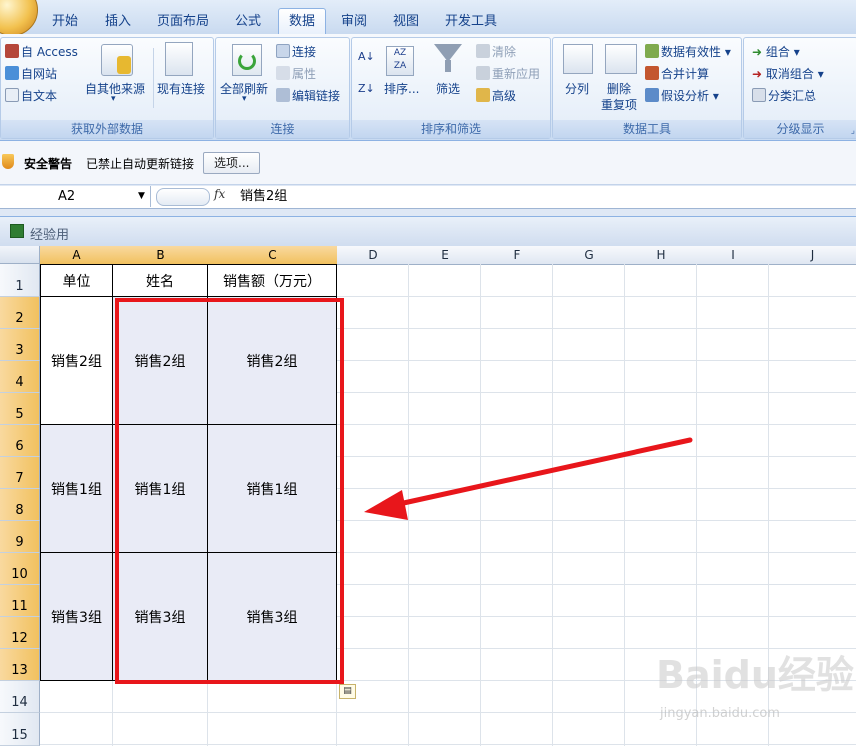 The height and width of the screenshot is (746, 856). I want to click on column-header-j: J, so click(812, 255).